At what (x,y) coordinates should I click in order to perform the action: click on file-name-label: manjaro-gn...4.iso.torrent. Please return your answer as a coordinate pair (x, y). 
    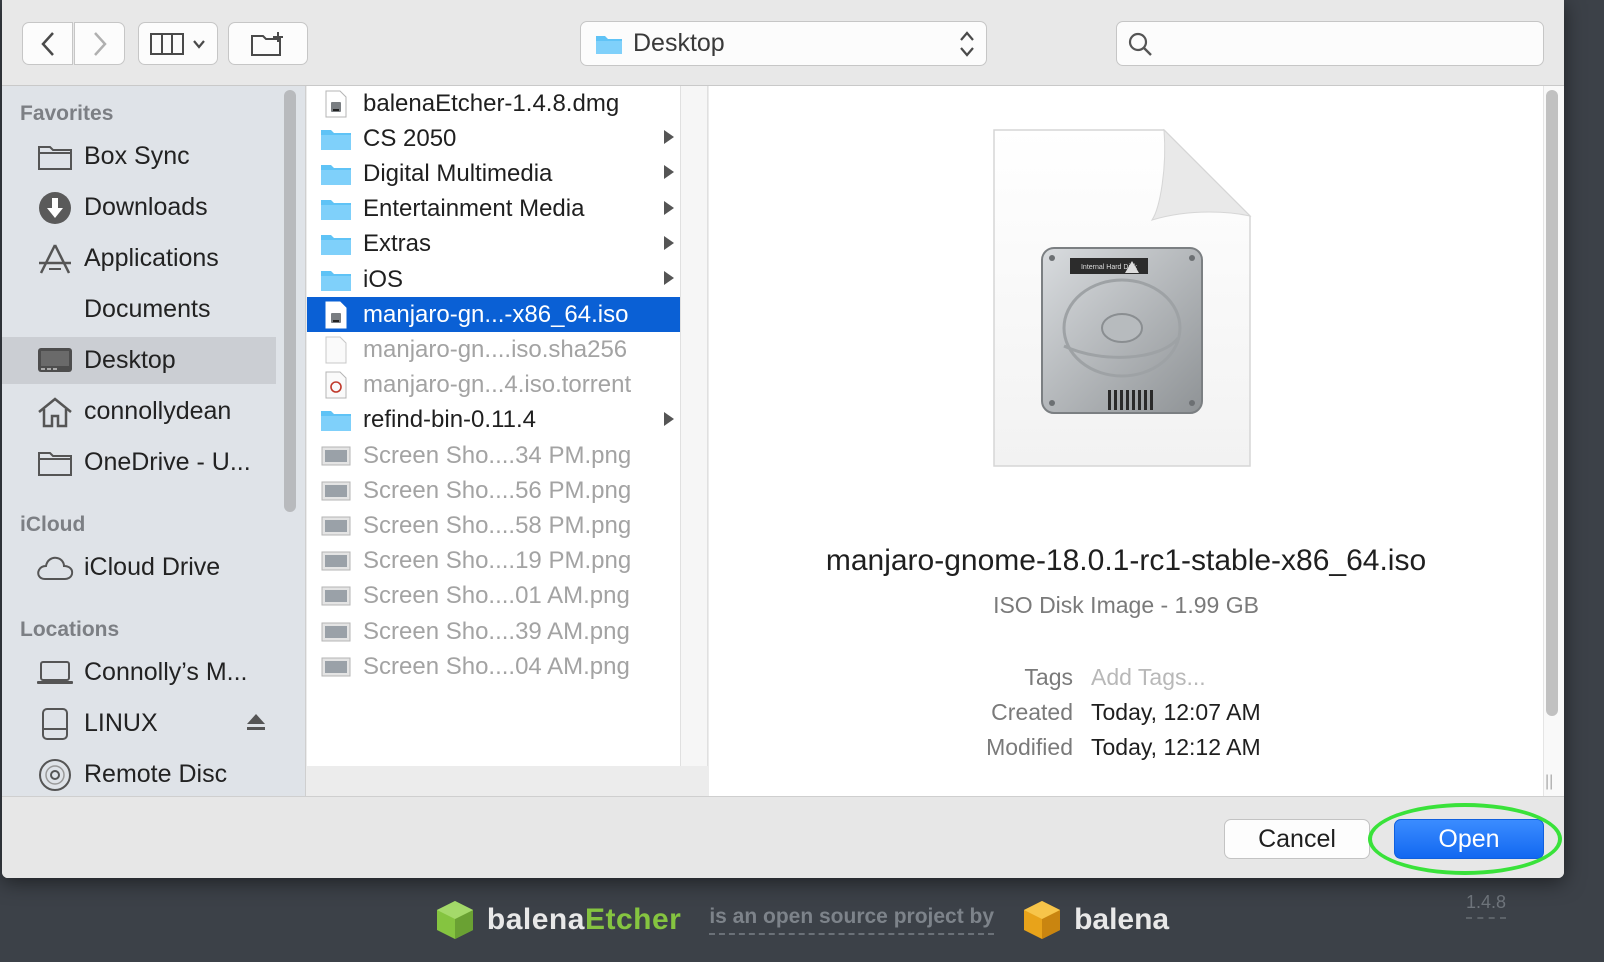
    Looking at the image, I should click on (497, 385).